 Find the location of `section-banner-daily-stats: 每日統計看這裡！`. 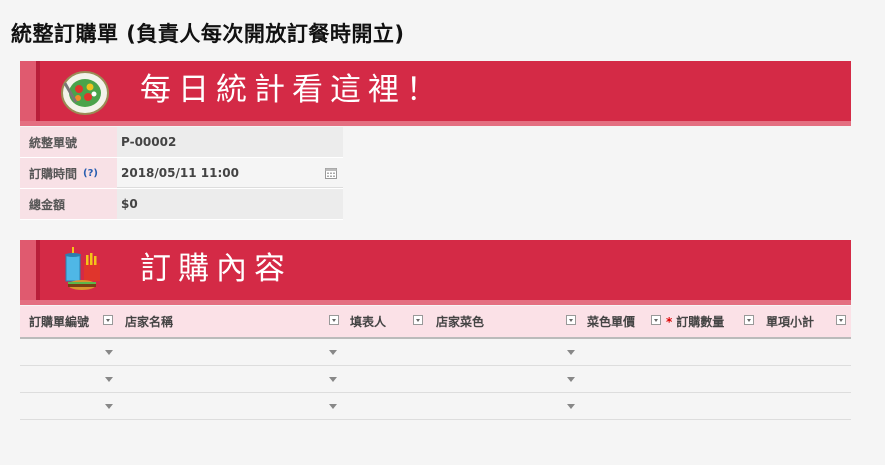

section-banner-daily-stats: 每日統計看這裡！ is located at coordinates (435, 93).